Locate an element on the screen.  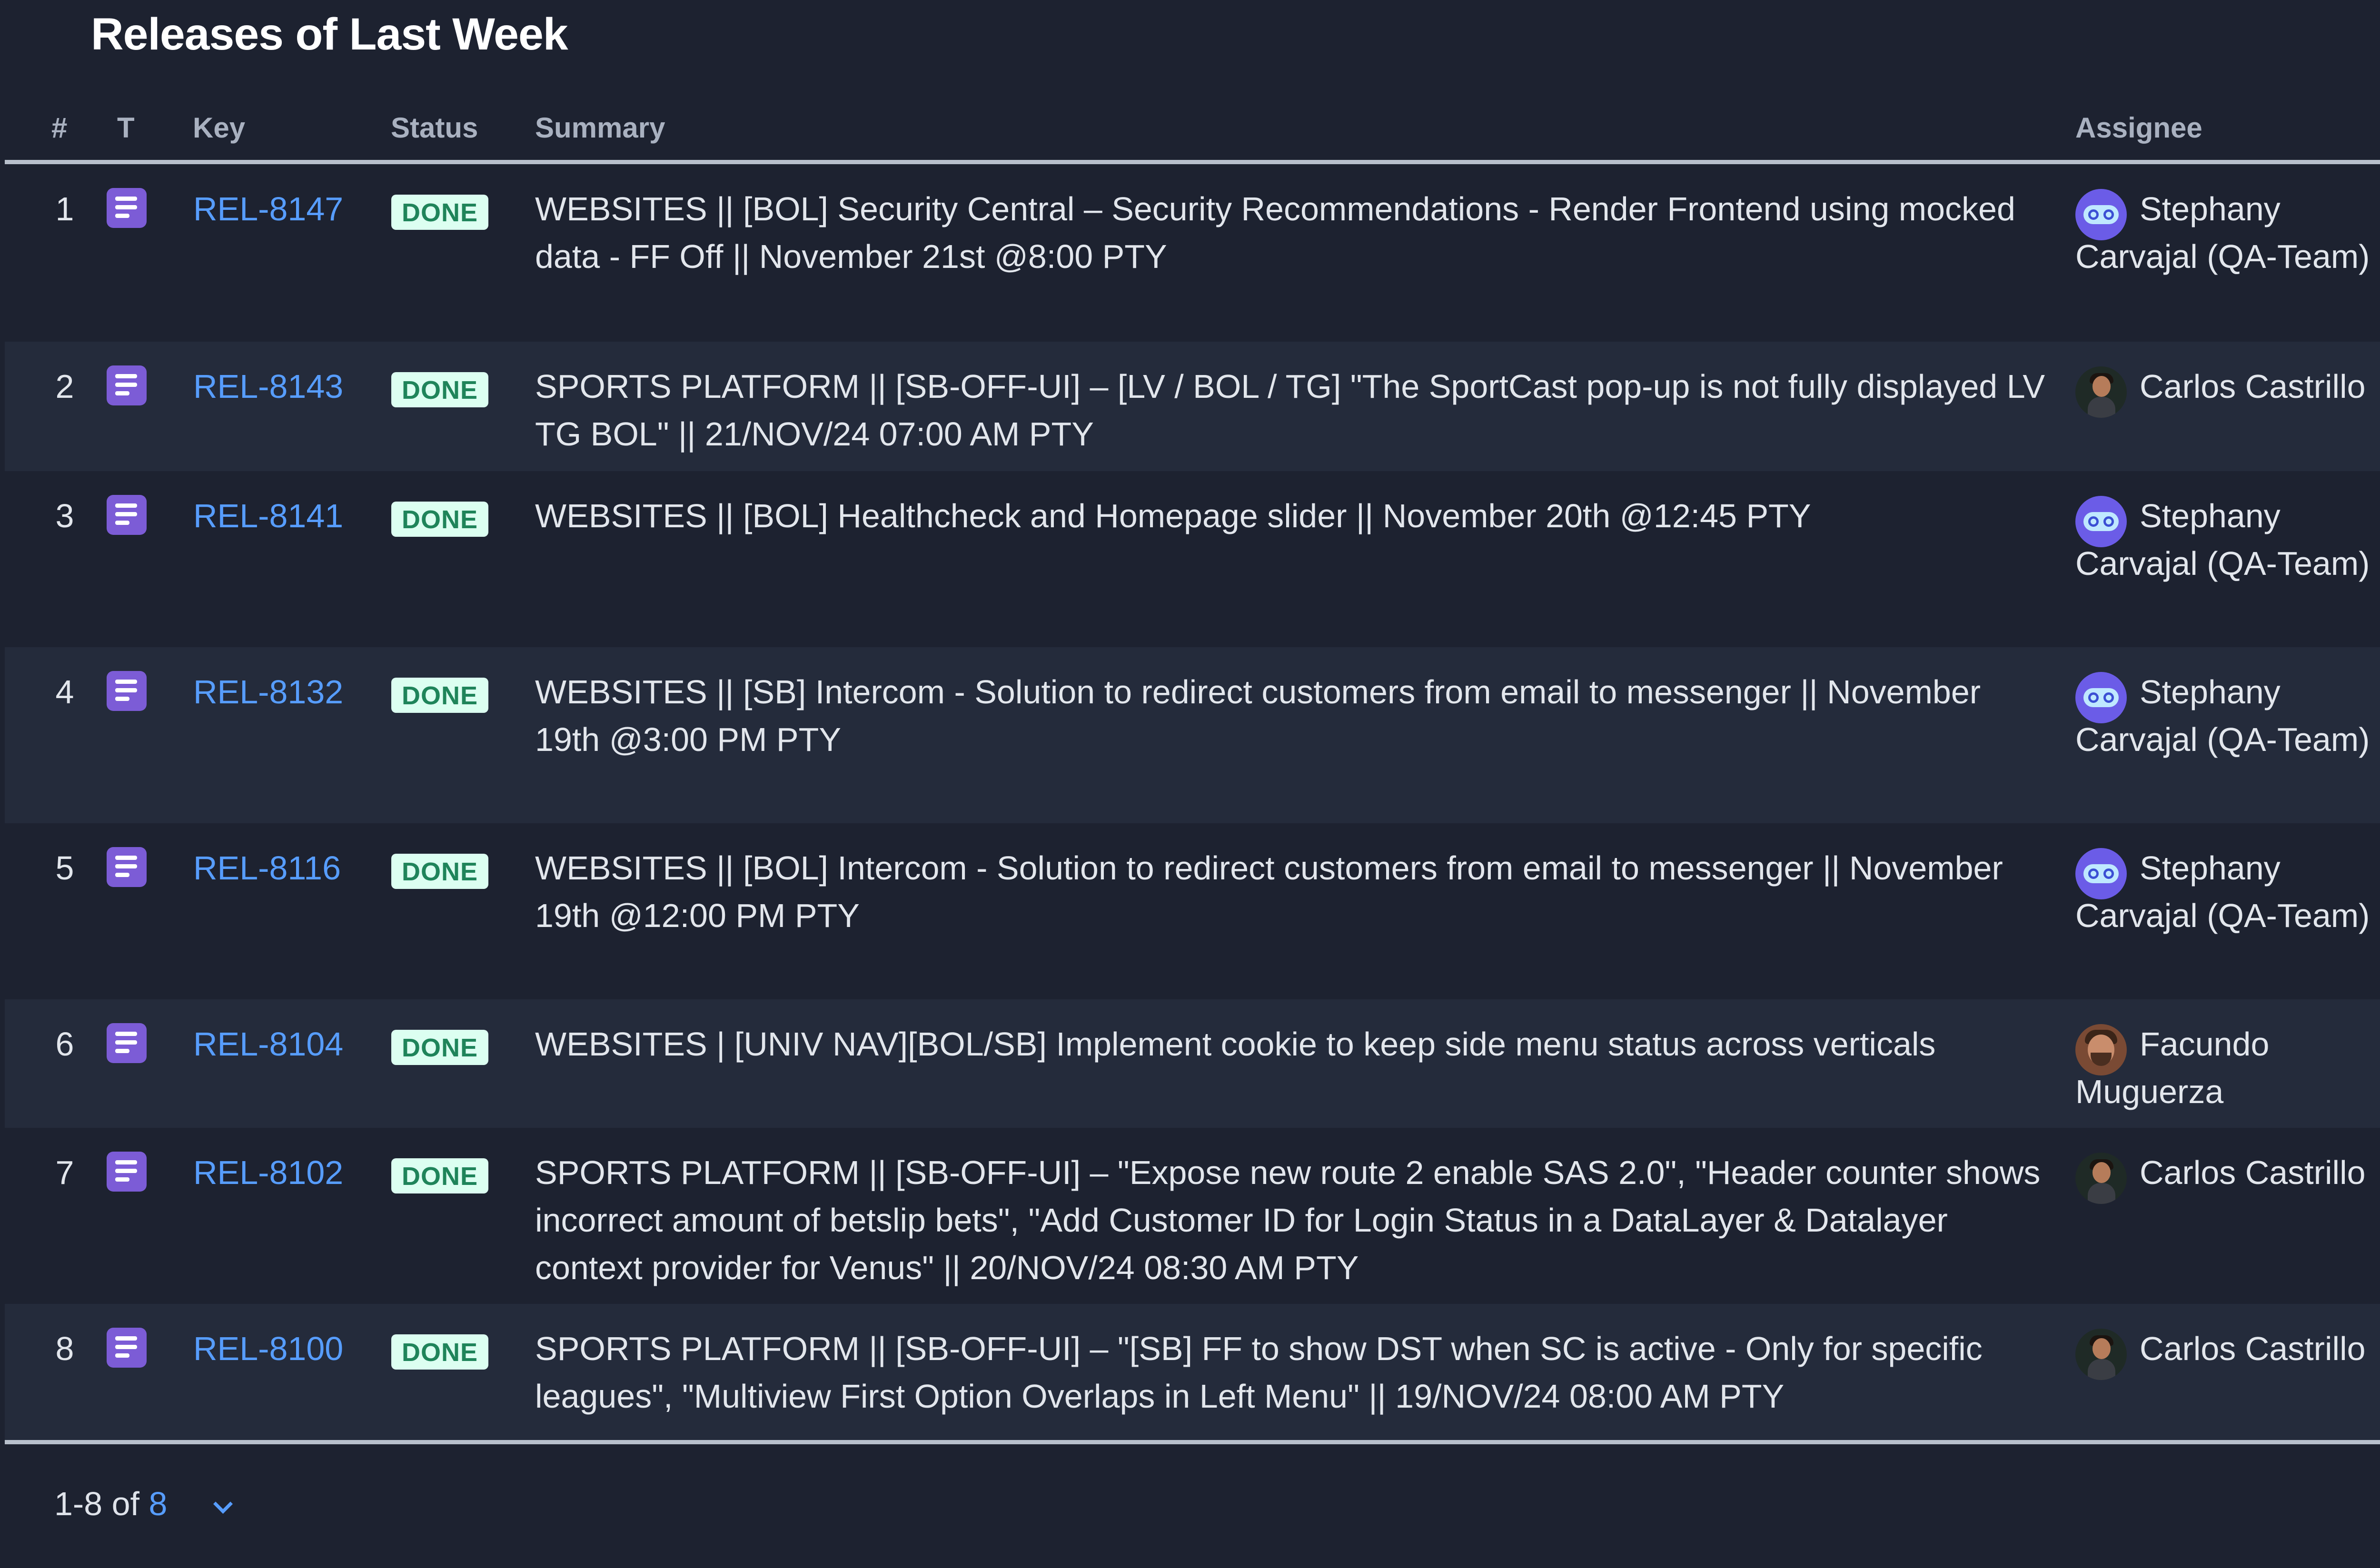
column-header-key: Key is located at coordinates (219, 128).